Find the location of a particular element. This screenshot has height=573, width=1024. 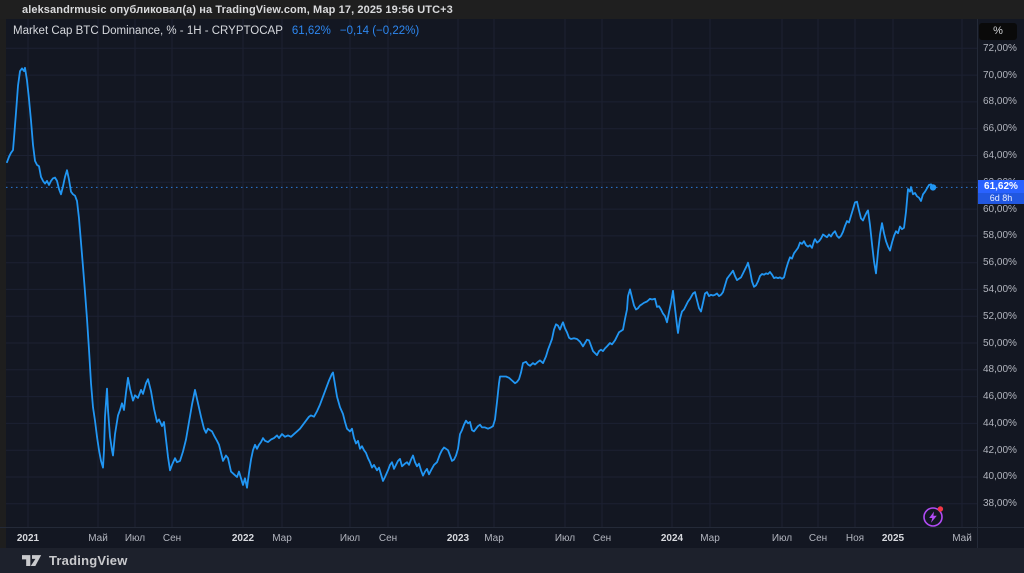

tradingview-brand-link: TradingView is located at coordinates (75, 560).